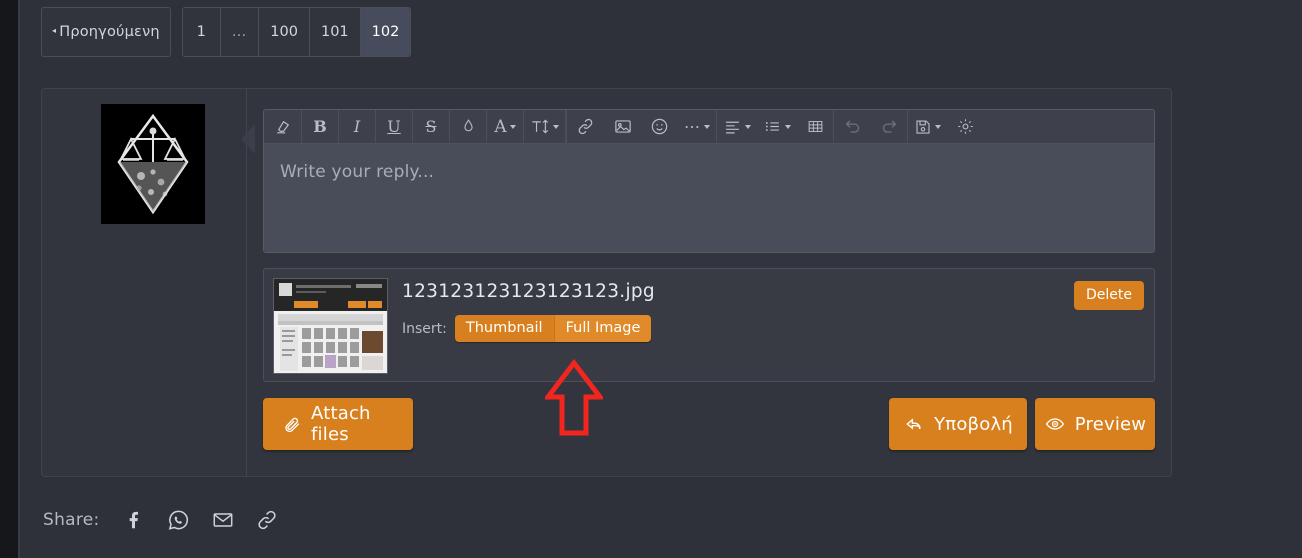 This screenshot has width=1302, height=558. Describe the element at coordinates (914, 424) in the screenshot. I see `reply-arrow-icon` at that location.